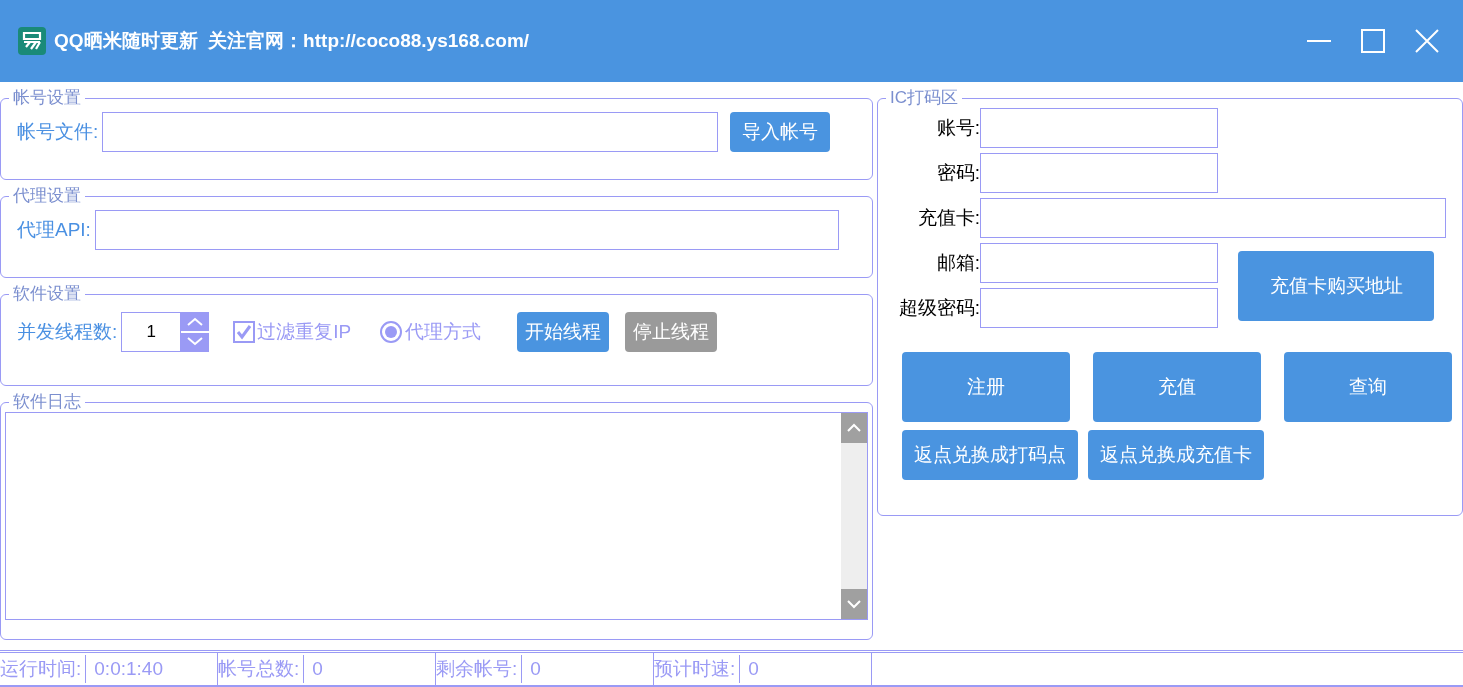 The image size is (1463, 687). Describe the element at coordinates (58, 131) in the screenshot. I see `field-label: 帐号文件:` at that location.